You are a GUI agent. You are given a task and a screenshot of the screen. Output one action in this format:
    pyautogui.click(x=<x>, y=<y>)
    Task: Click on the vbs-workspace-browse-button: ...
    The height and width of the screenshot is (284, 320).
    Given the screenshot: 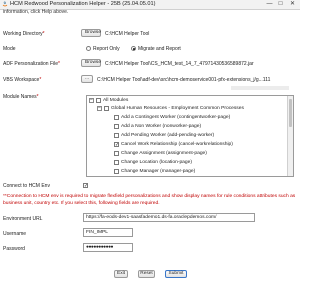 What is the action you would take?
    pyautogui.click(x=87, y=79)
    